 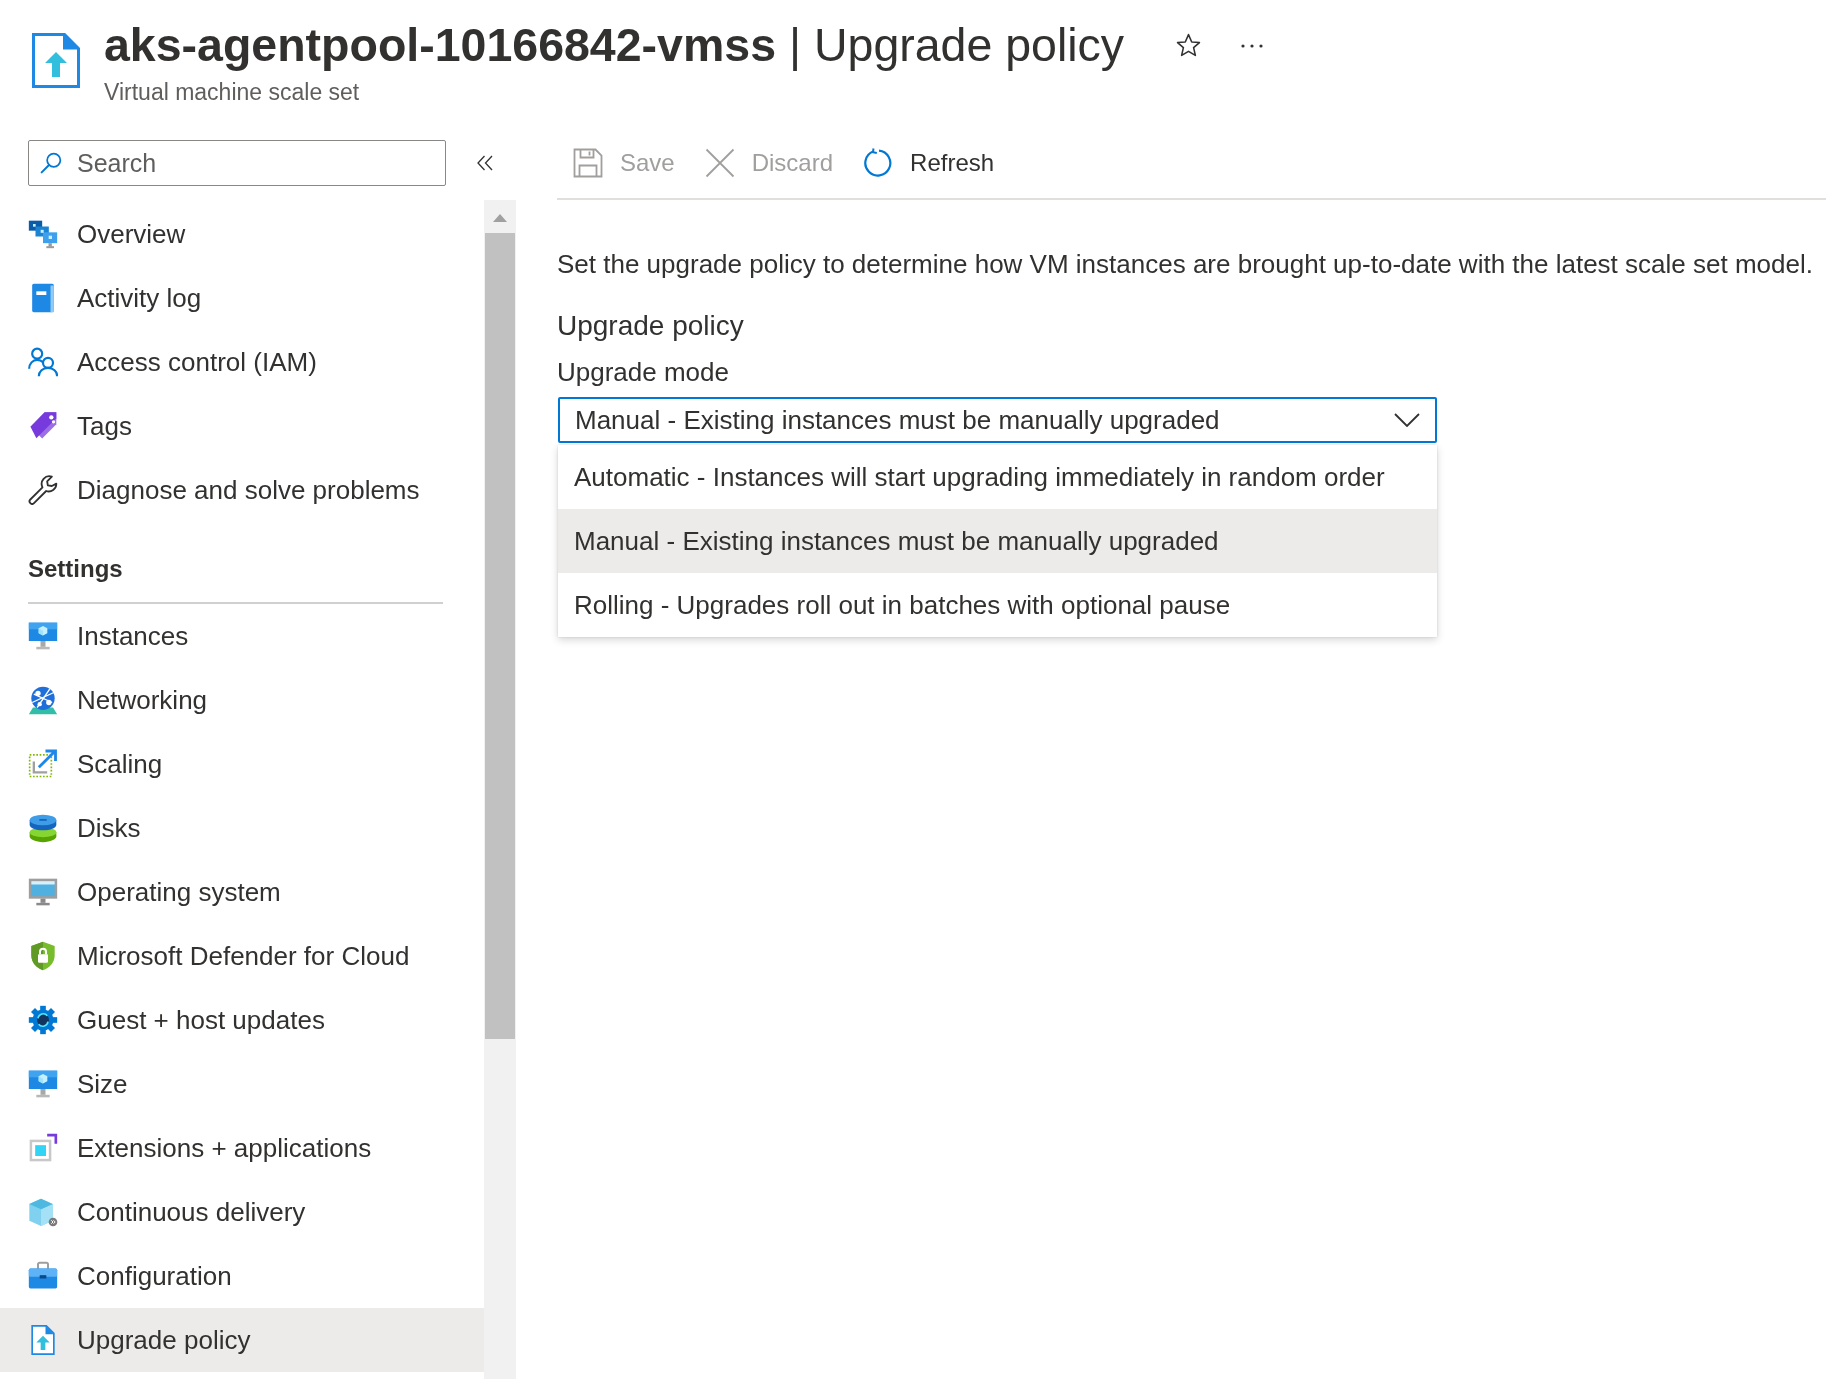 What do you see at coordinates (997, 477) in the screenshot?
I see `dropdown-option: Automatic - Instances will start upgrading immediately in random order` at bounding box center [997, 477].